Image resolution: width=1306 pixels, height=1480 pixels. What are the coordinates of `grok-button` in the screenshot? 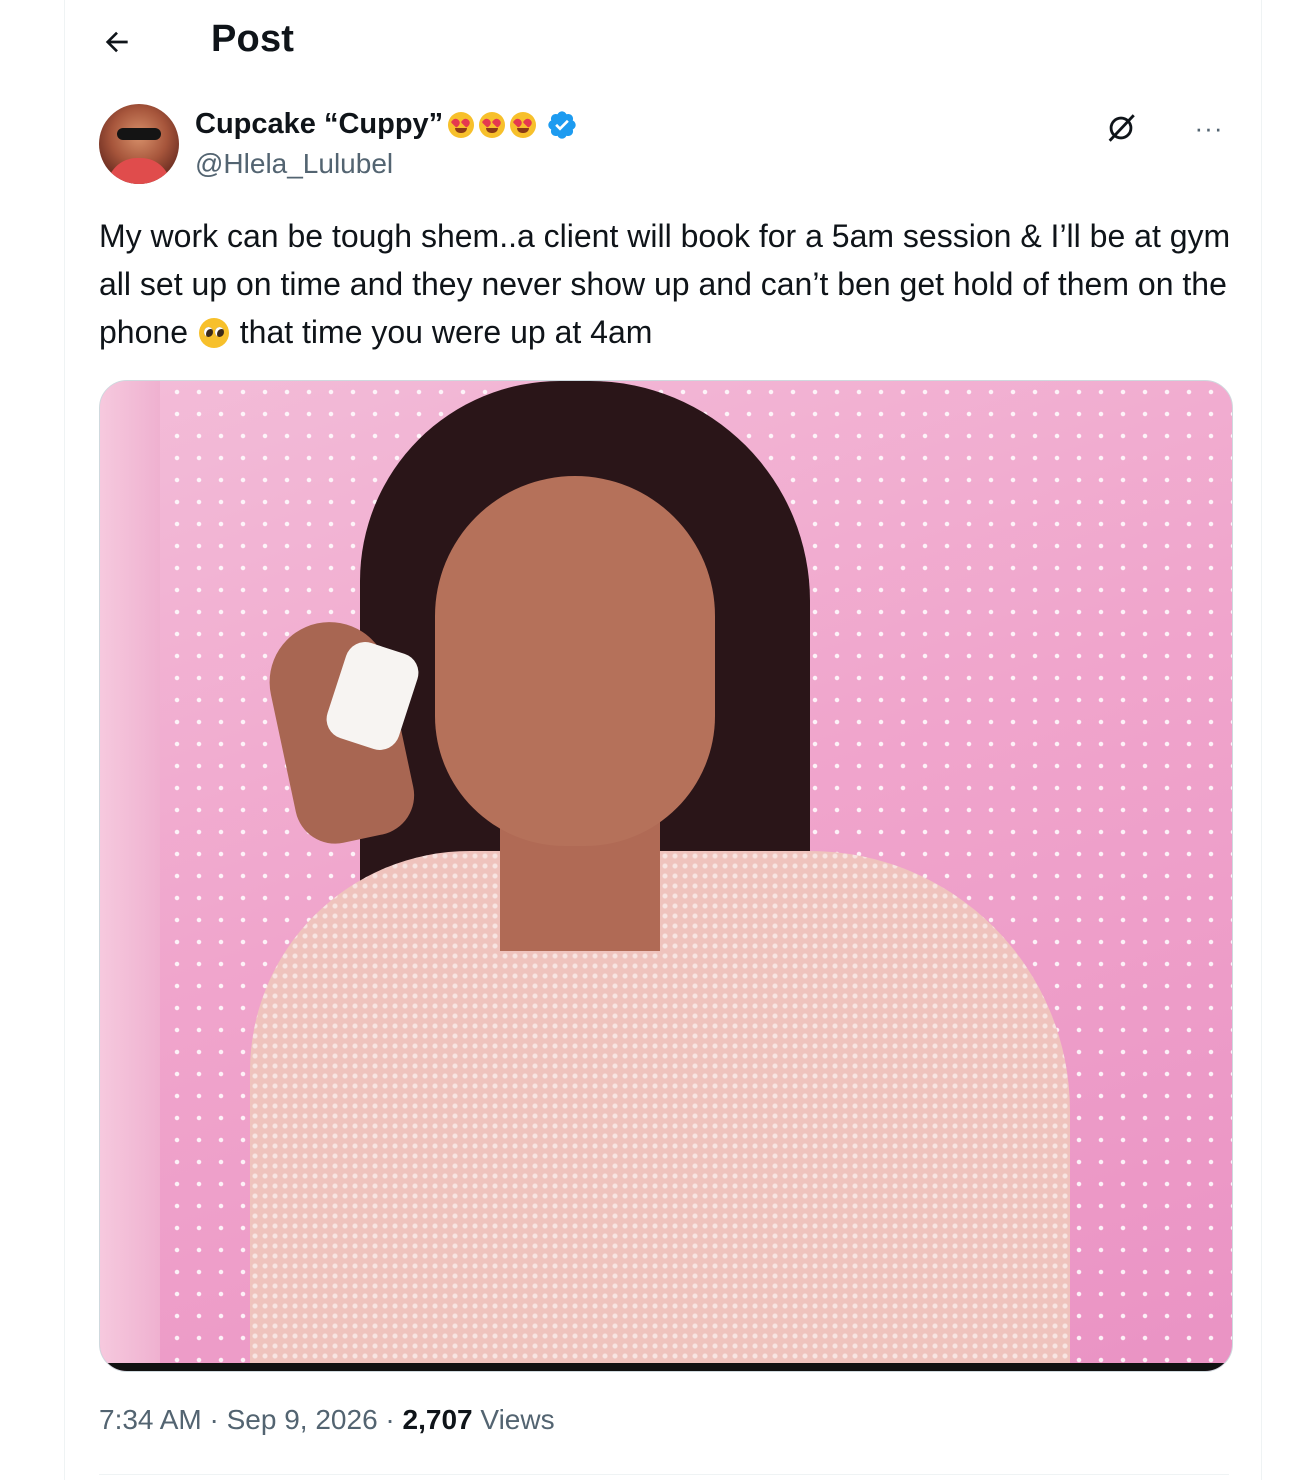 It's located at (1121, 128).